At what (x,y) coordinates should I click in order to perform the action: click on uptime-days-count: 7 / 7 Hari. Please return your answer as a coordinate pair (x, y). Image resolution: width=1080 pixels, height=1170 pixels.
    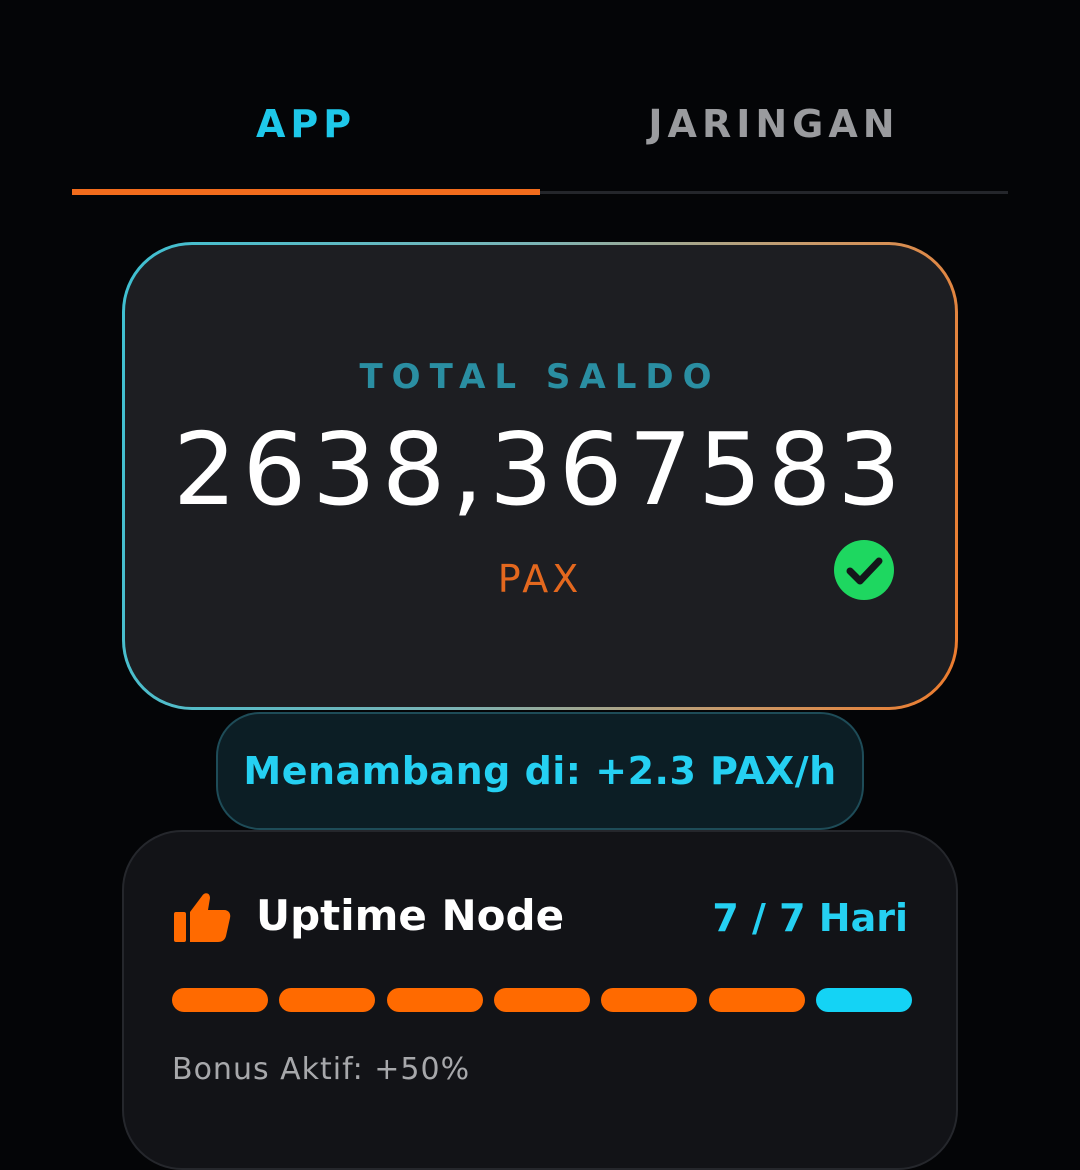
    Looking at the image, I should click on (810, 918).